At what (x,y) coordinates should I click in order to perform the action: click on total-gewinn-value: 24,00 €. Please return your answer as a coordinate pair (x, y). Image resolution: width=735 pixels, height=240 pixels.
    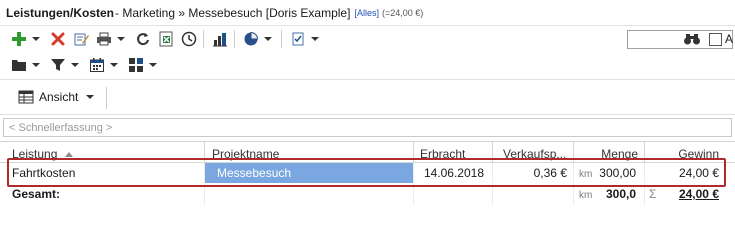
    Looking at the image, I should click on (698, 194).